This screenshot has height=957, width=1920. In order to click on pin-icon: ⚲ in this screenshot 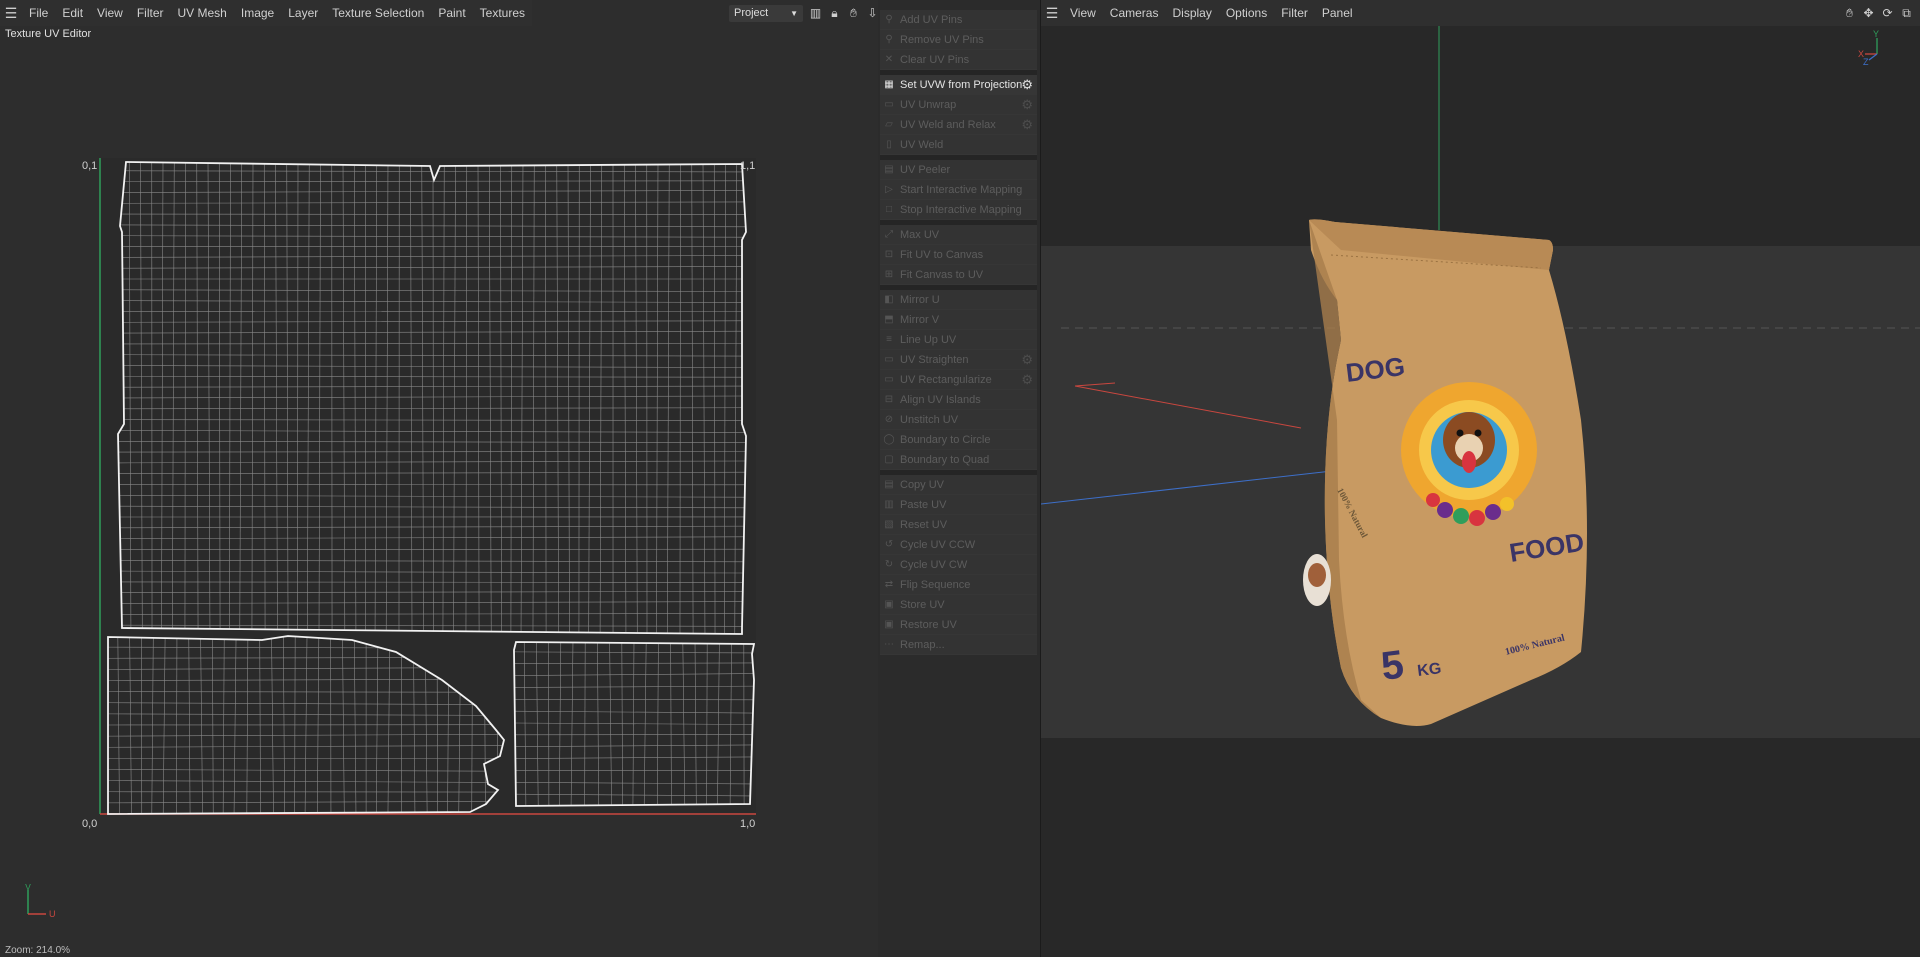, I will do `click(889, 19)`.